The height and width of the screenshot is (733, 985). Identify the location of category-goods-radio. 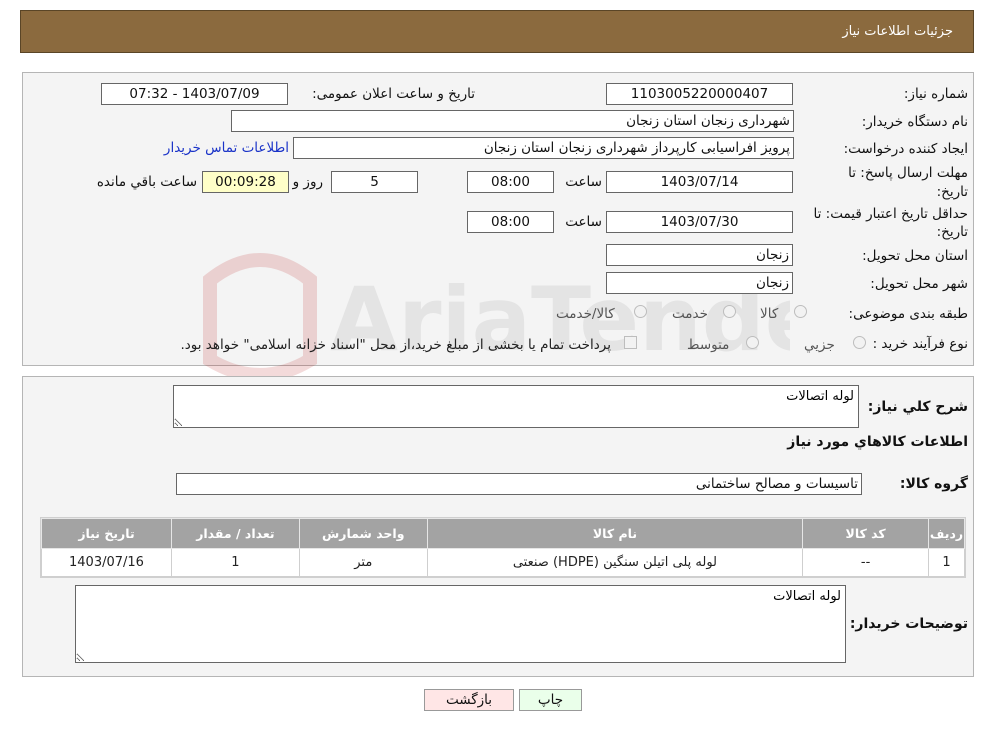
(800, 311).